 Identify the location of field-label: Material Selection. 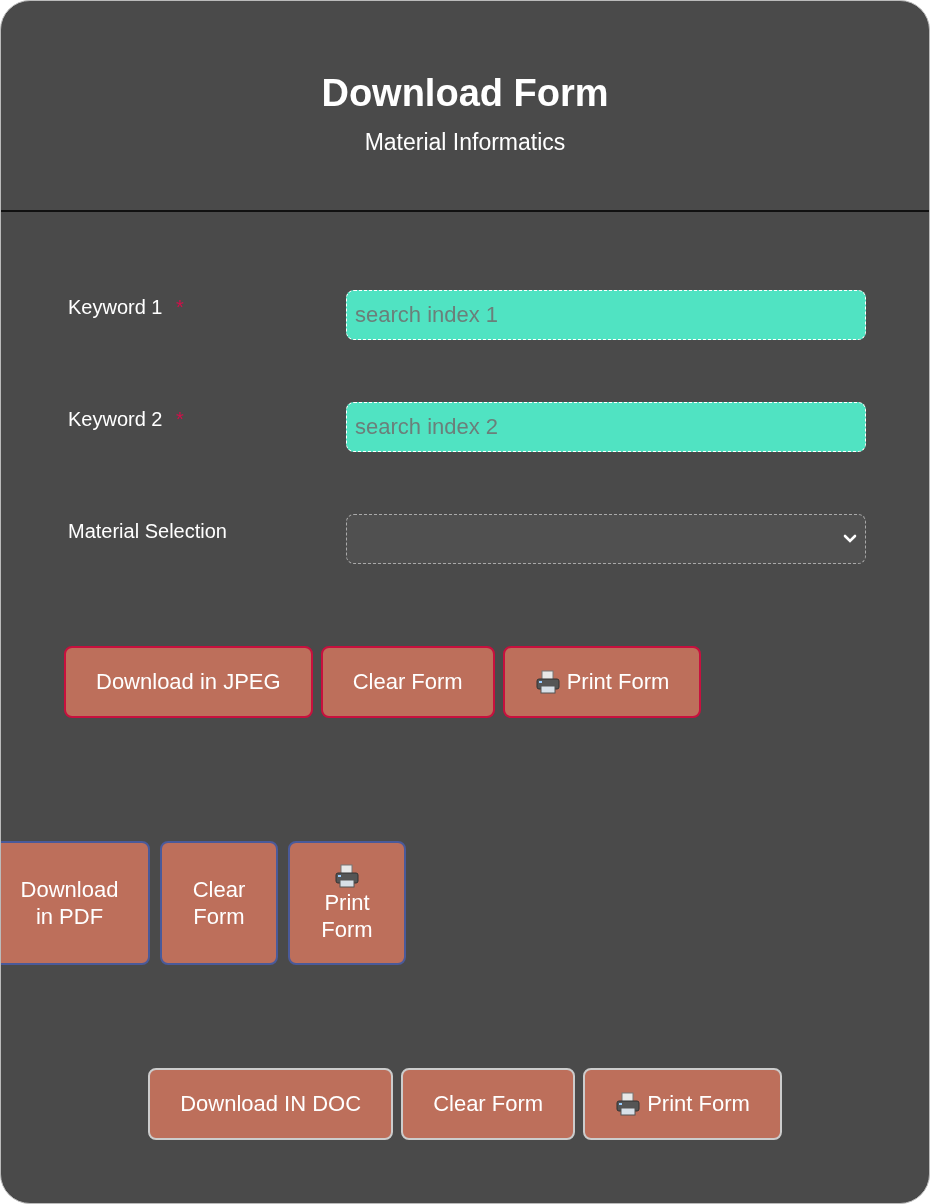
(147, 531).